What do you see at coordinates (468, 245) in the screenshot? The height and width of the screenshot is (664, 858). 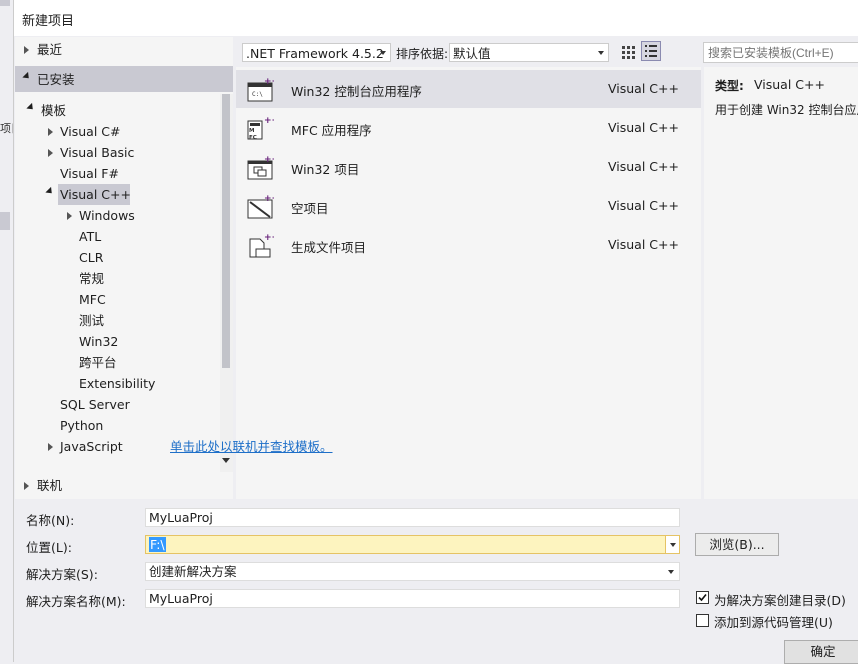 I see `template-row-makefile-project: ++ 生成文件项目 Visual C++` at bounding box center [468, 245].